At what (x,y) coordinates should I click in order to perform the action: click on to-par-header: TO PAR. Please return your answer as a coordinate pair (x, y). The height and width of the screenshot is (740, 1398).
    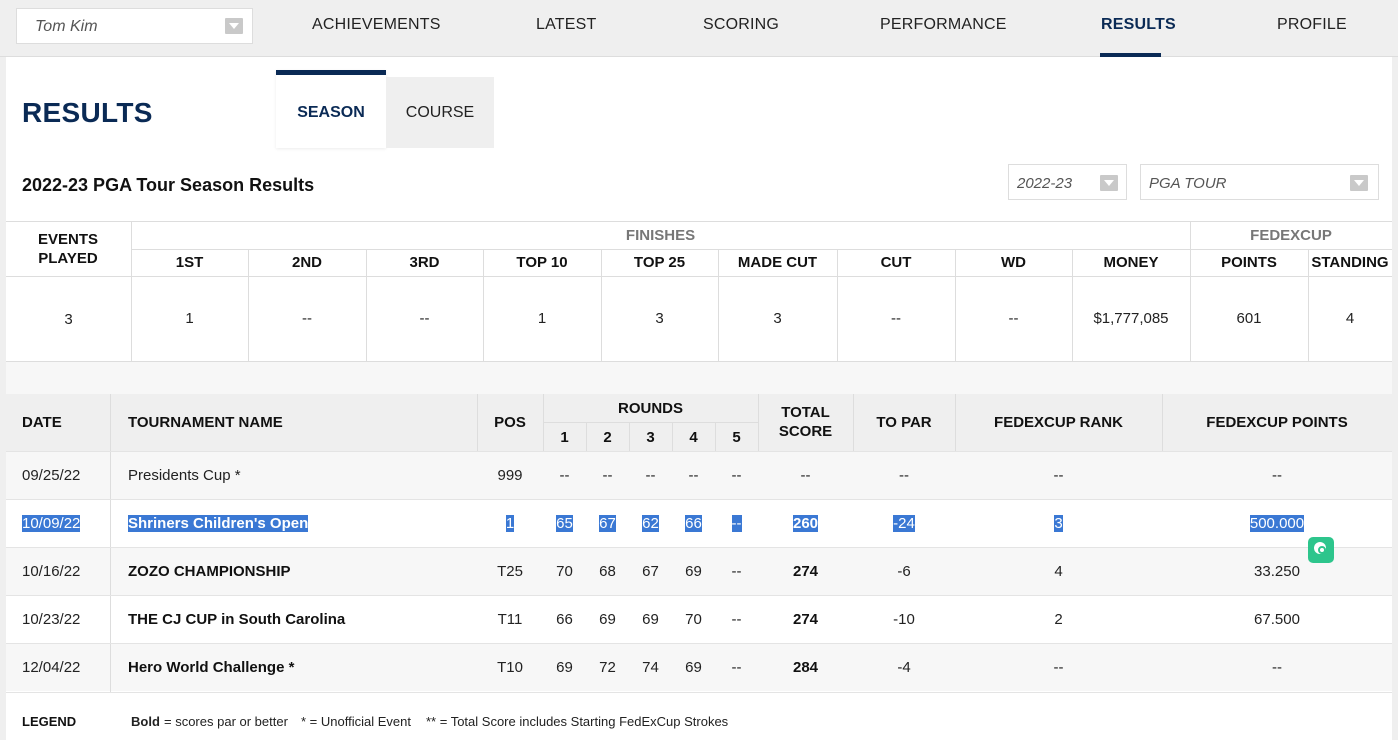
    Looking at the image, I should click on (904, 422).